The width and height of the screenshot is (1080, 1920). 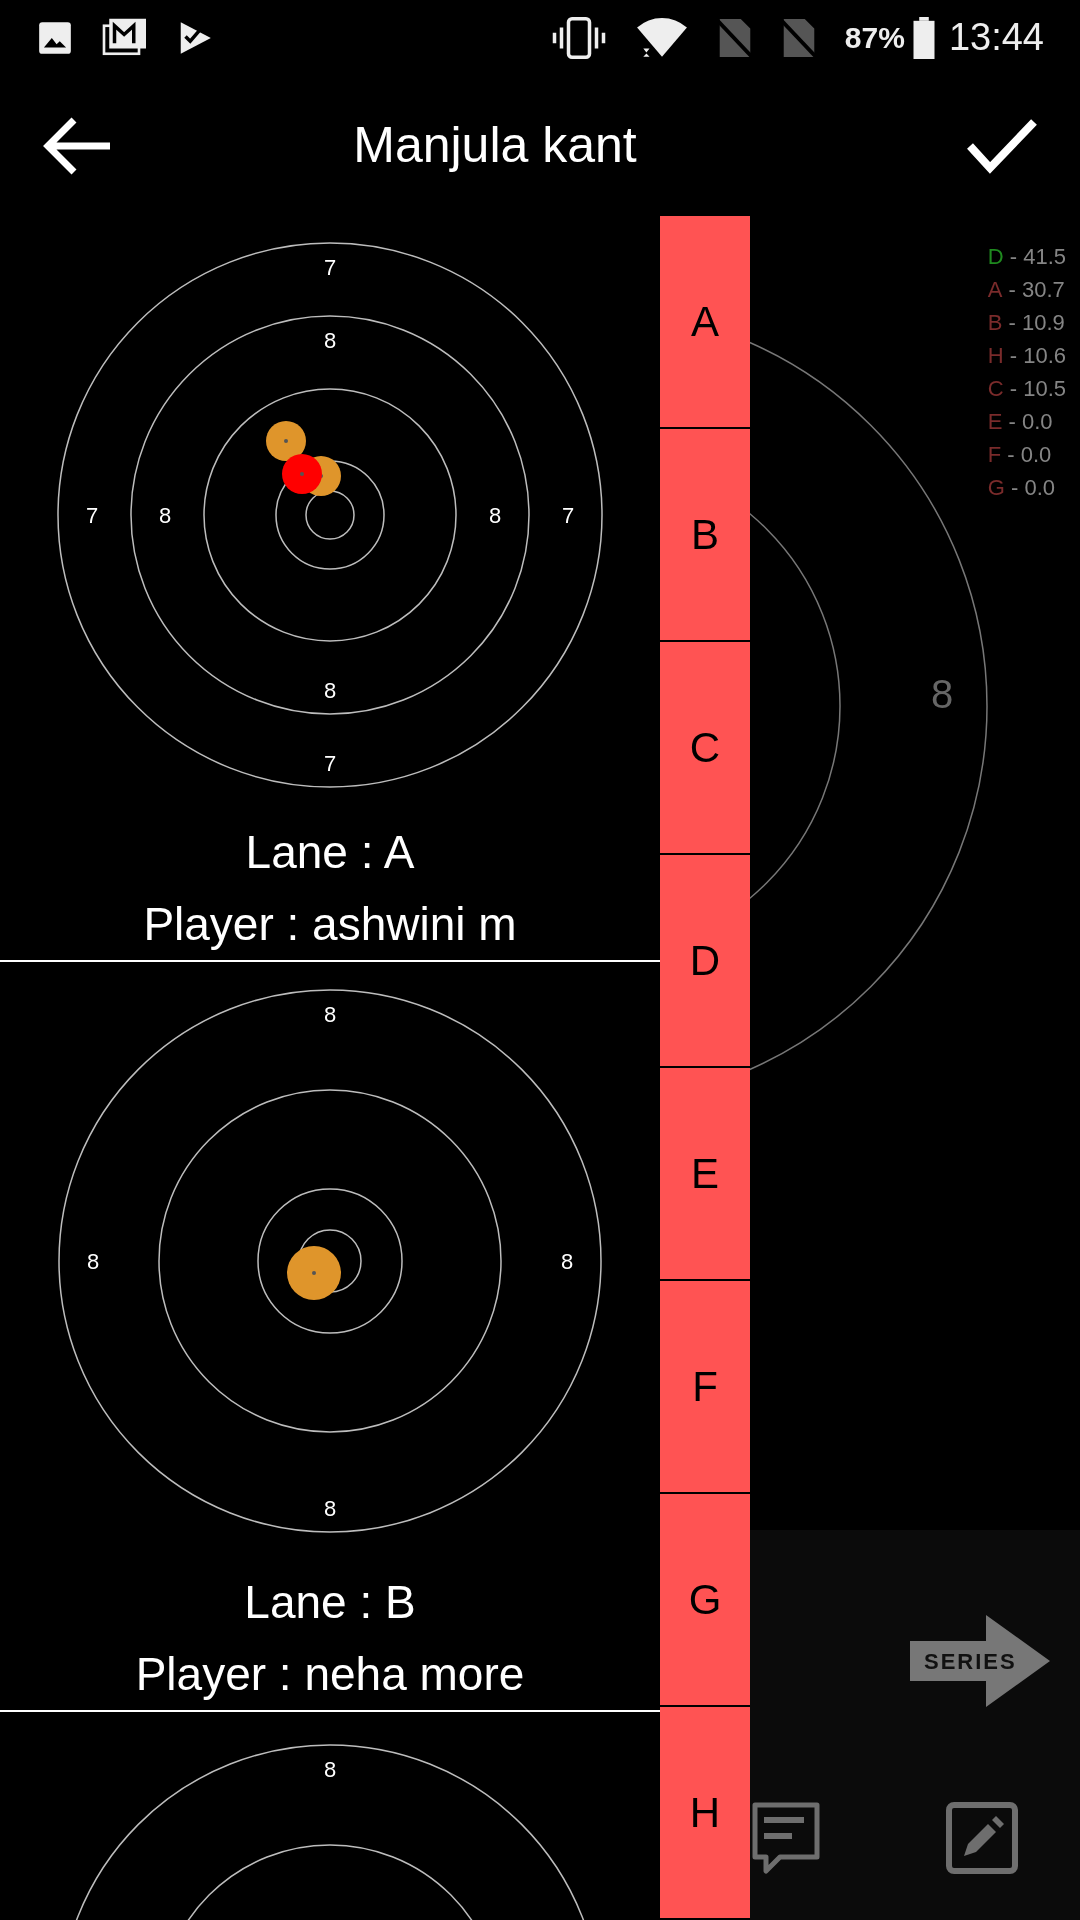 What do you see at coordinates (995, 356) in the screenshot?
I see `lane-letter: H` at bounding box center [995, 356].